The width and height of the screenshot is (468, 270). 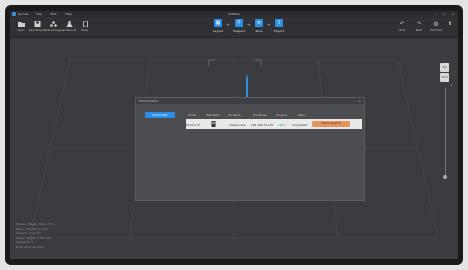 I want to click on step-export-label: Export, so click(x=279, y=30).